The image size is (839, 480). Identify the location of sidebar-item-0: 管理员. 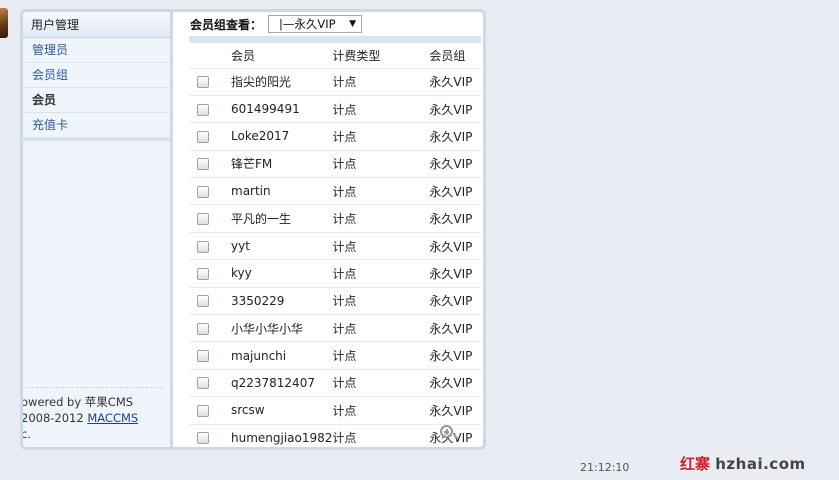
(96, 50).